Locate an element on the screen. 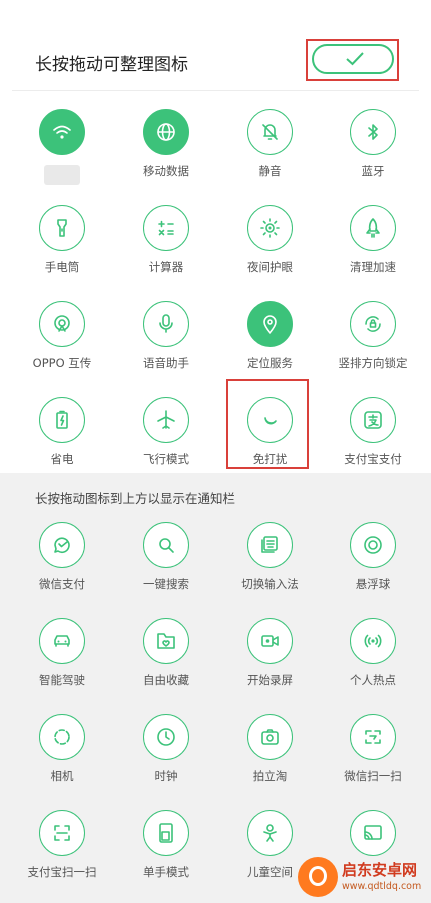 Image resolution: width=431 pixels, height=903 pixels. tile-wifi is located at coordinates (62, 147).